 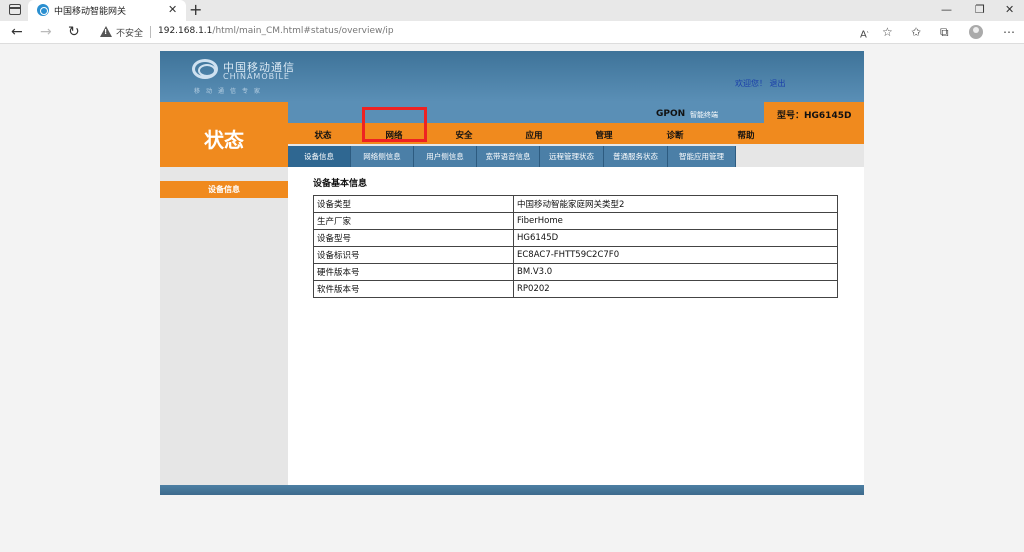 I want to click on menu-application: 应用, so click(x=533, y=135).